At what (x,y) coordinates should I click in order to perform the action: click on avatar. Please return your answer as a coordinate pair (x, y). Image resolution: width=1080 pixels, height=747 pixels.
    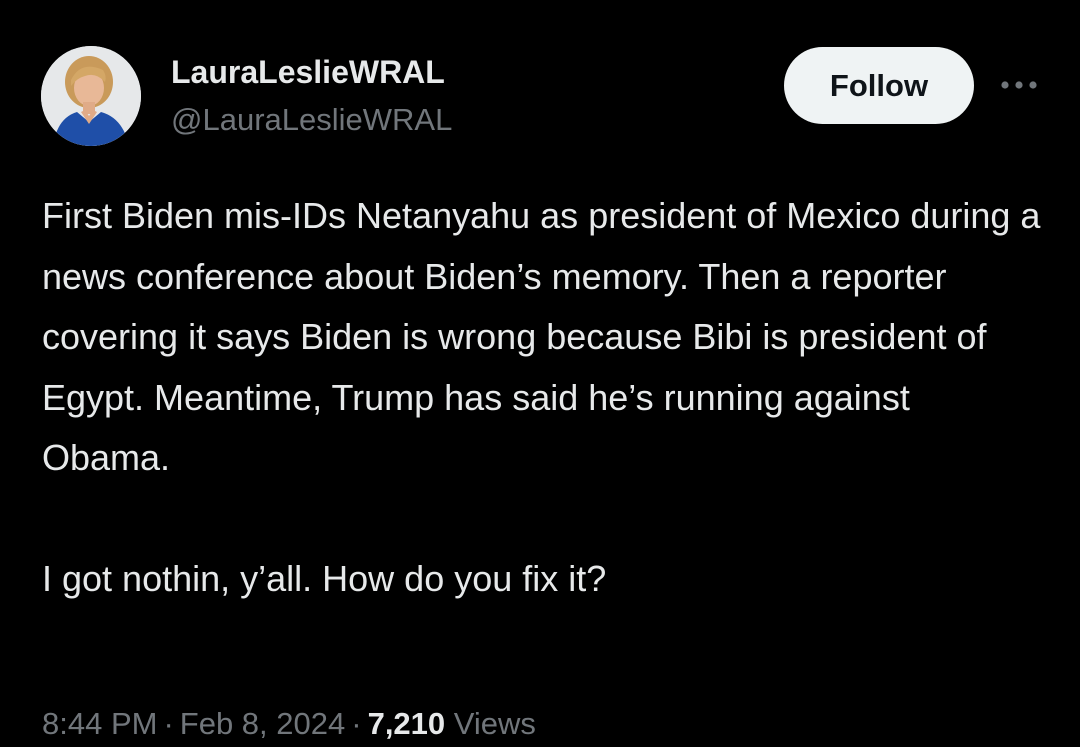
    Looking at the image, I should click on (91, 96).